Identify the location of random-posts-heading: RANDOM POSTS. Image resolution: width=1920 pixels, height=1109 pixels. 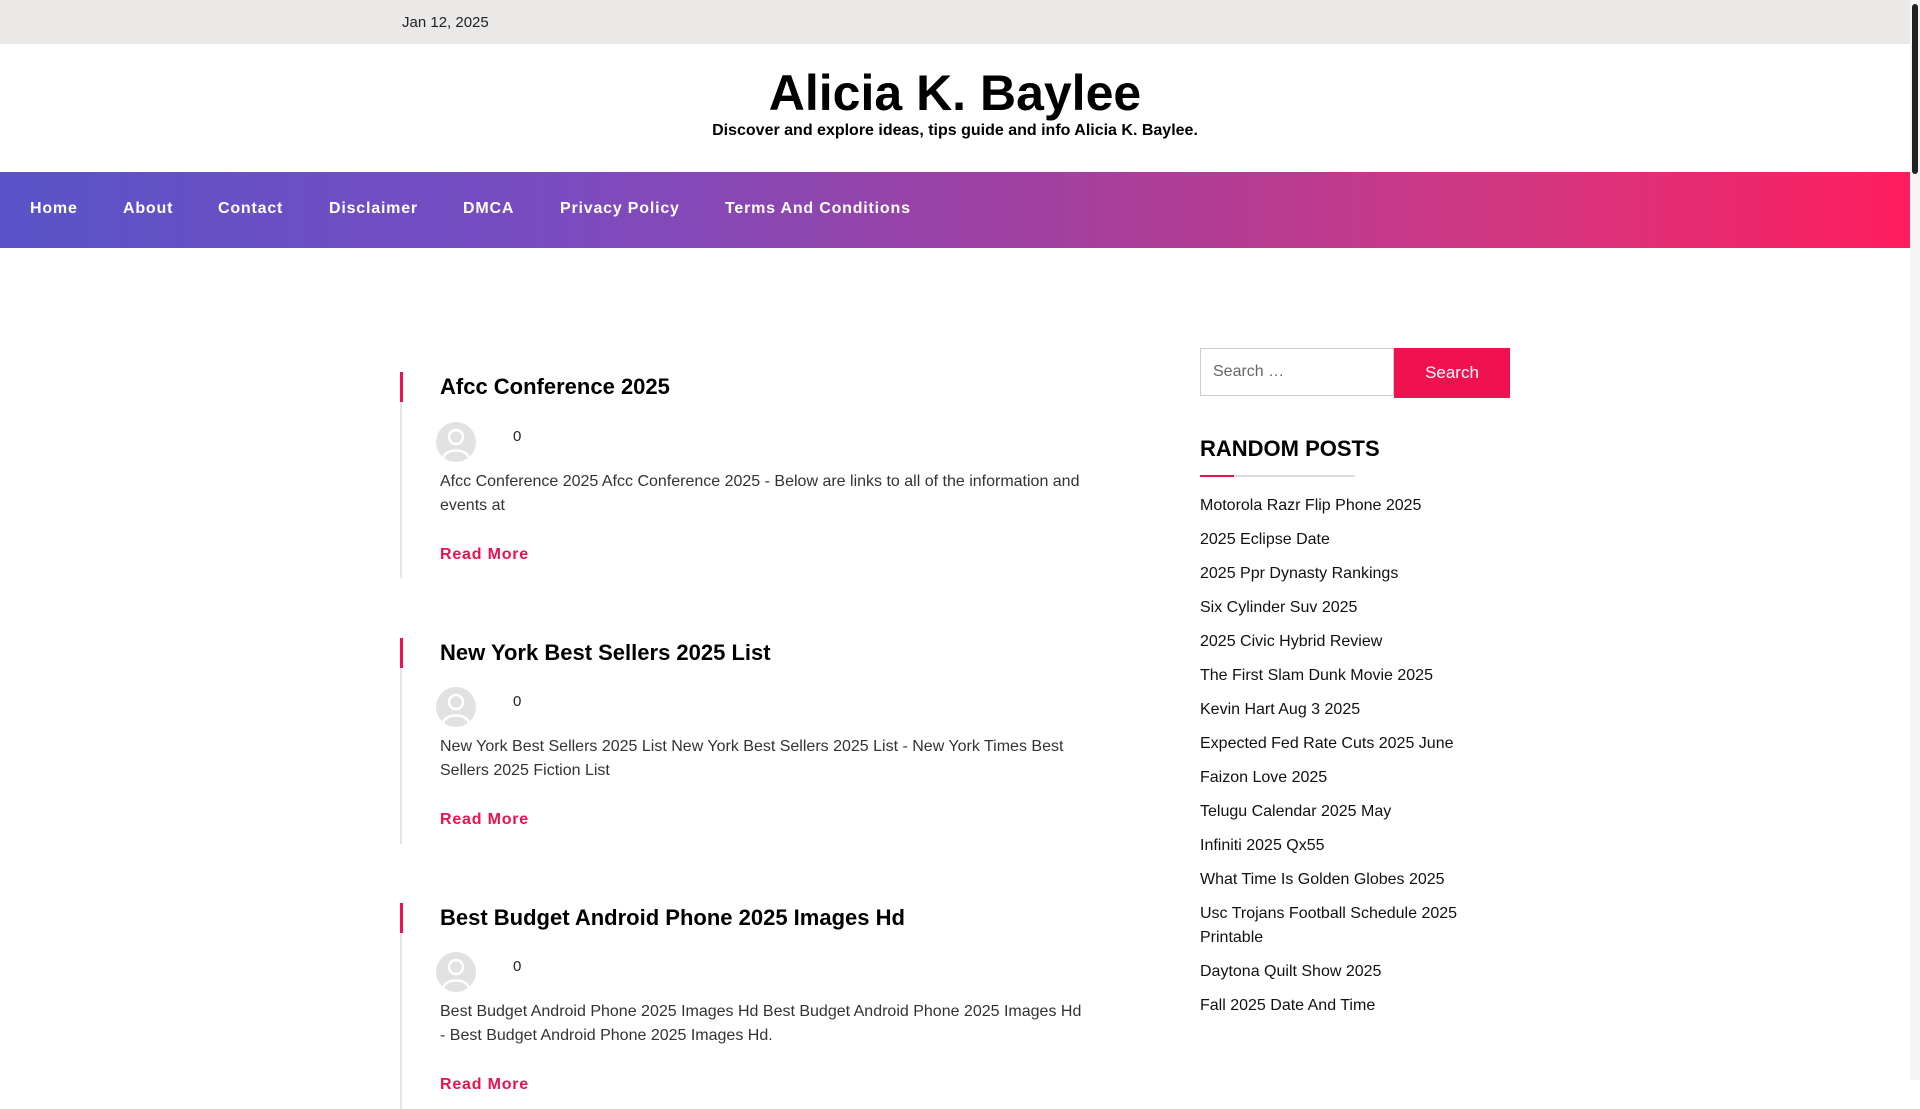
(1290, 448).